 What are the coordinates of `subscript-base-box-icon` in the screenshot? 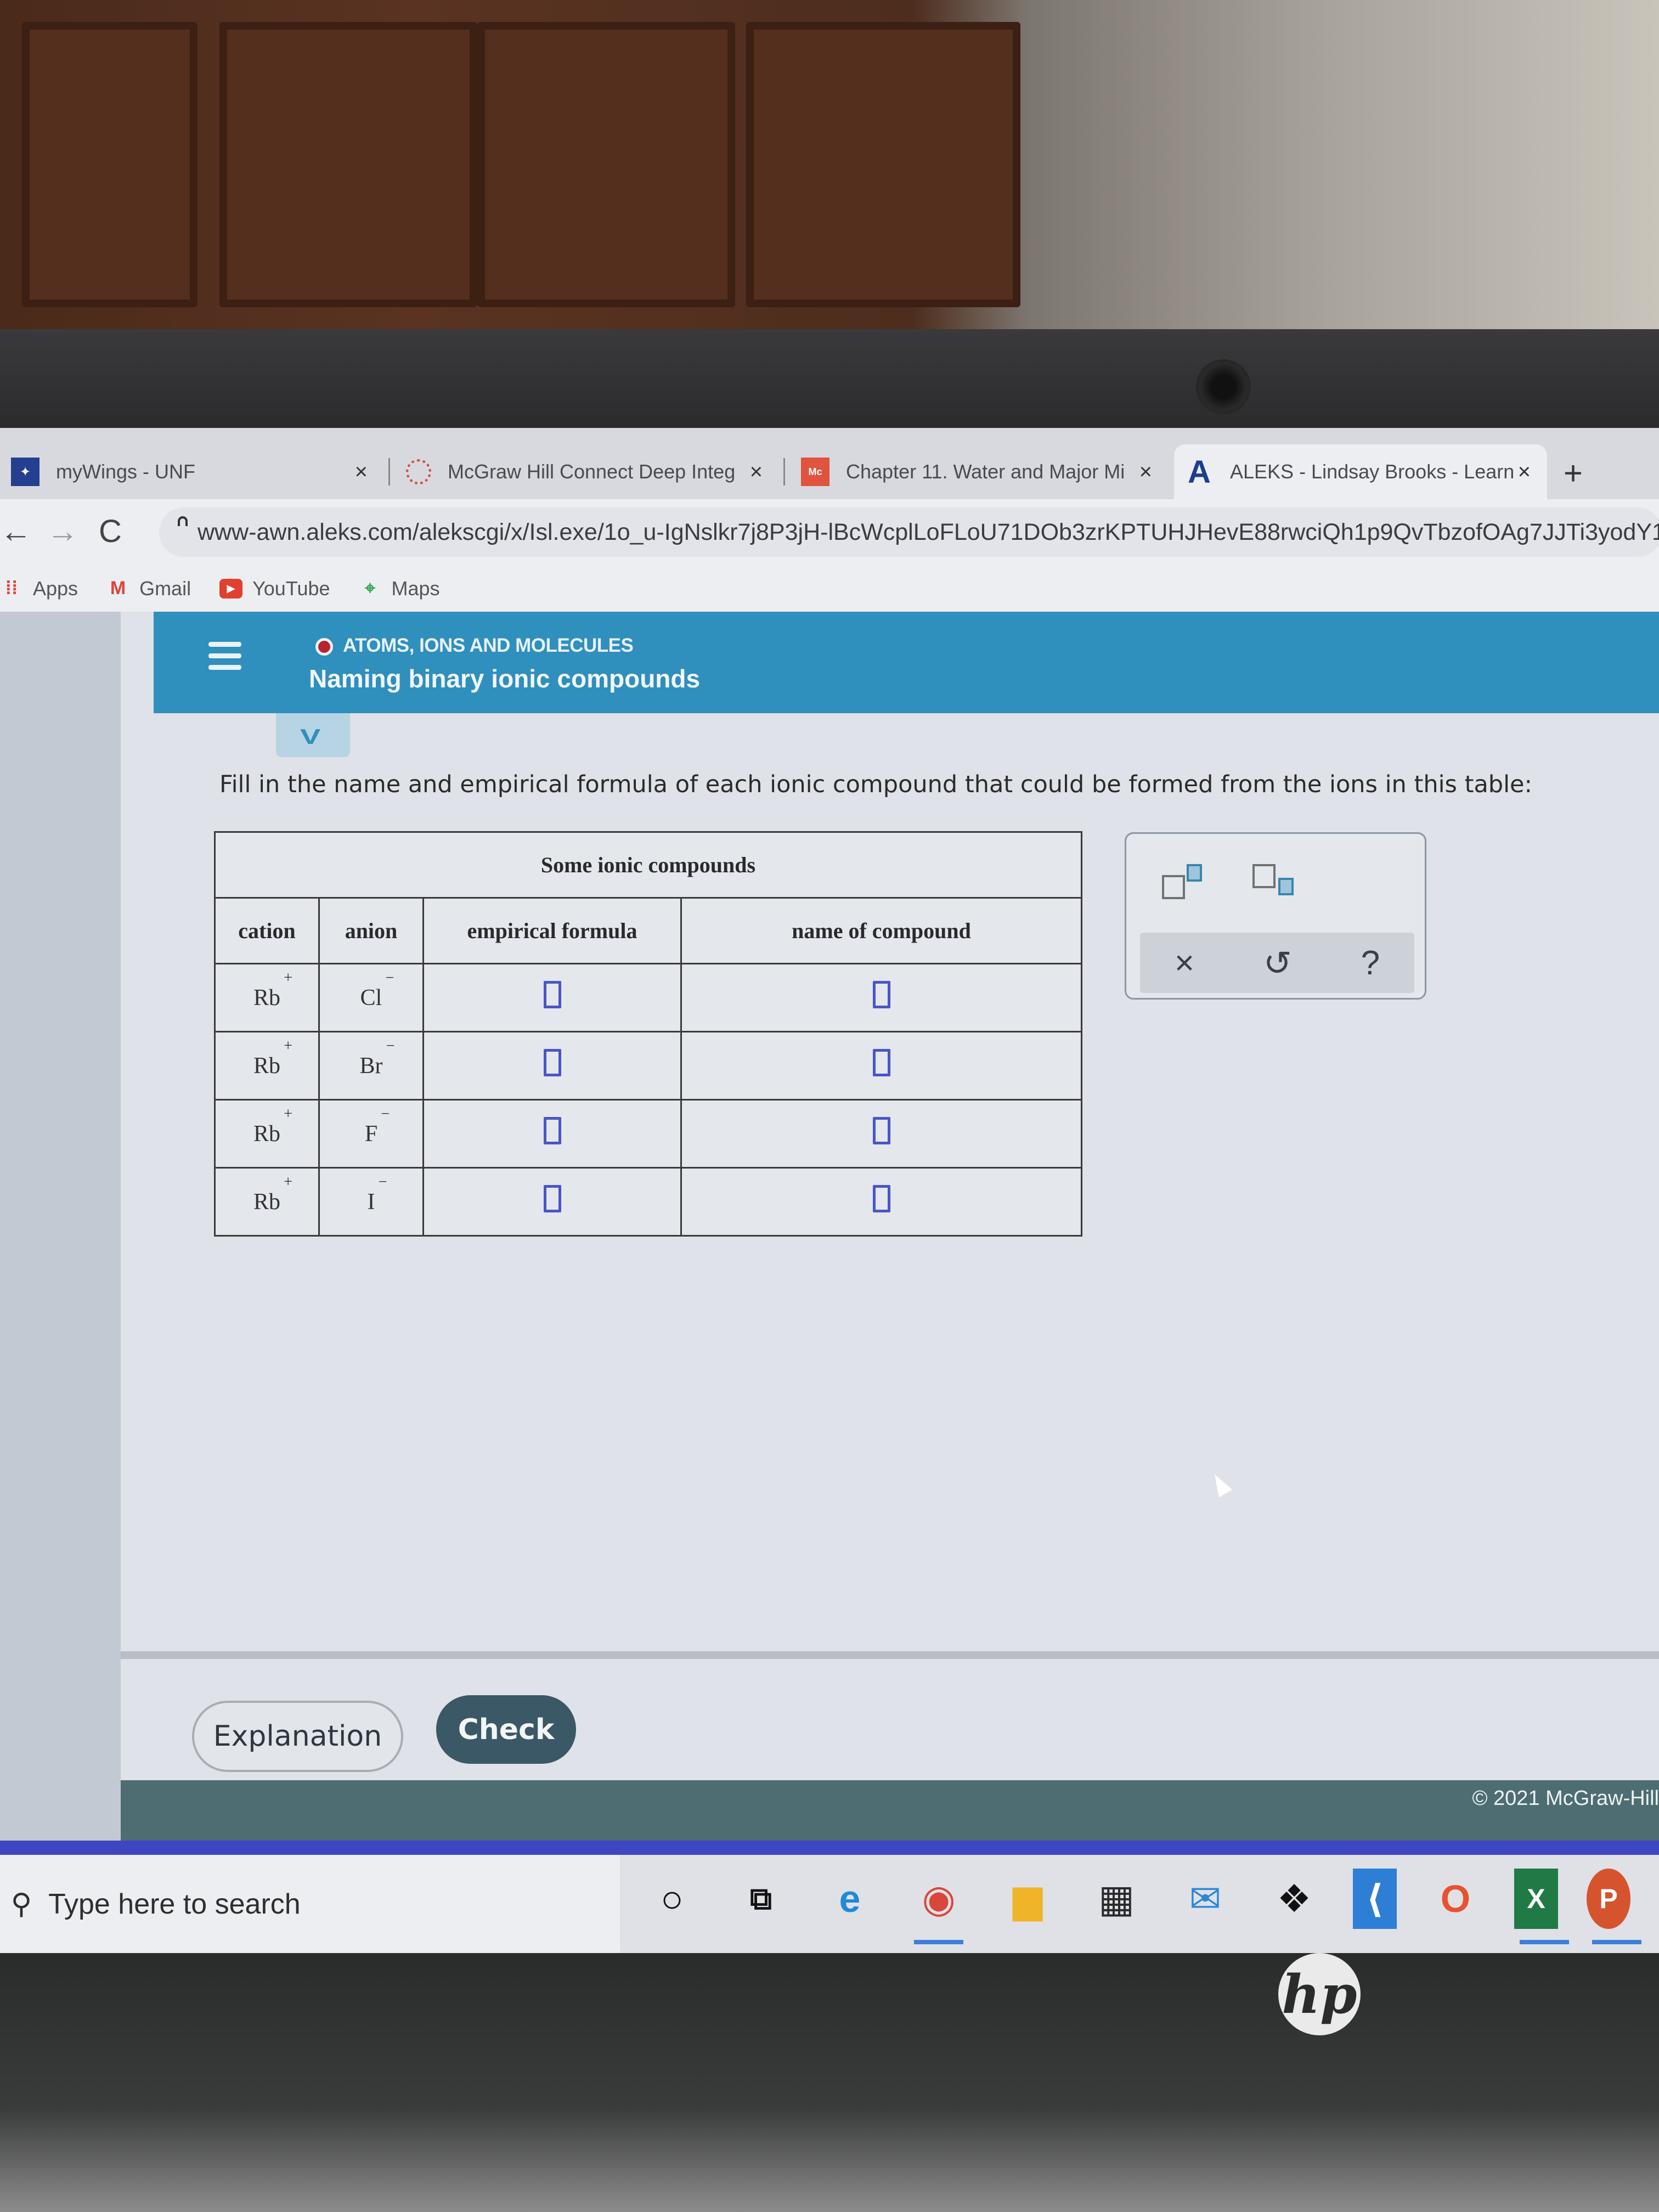 It's located at (1264, 876).